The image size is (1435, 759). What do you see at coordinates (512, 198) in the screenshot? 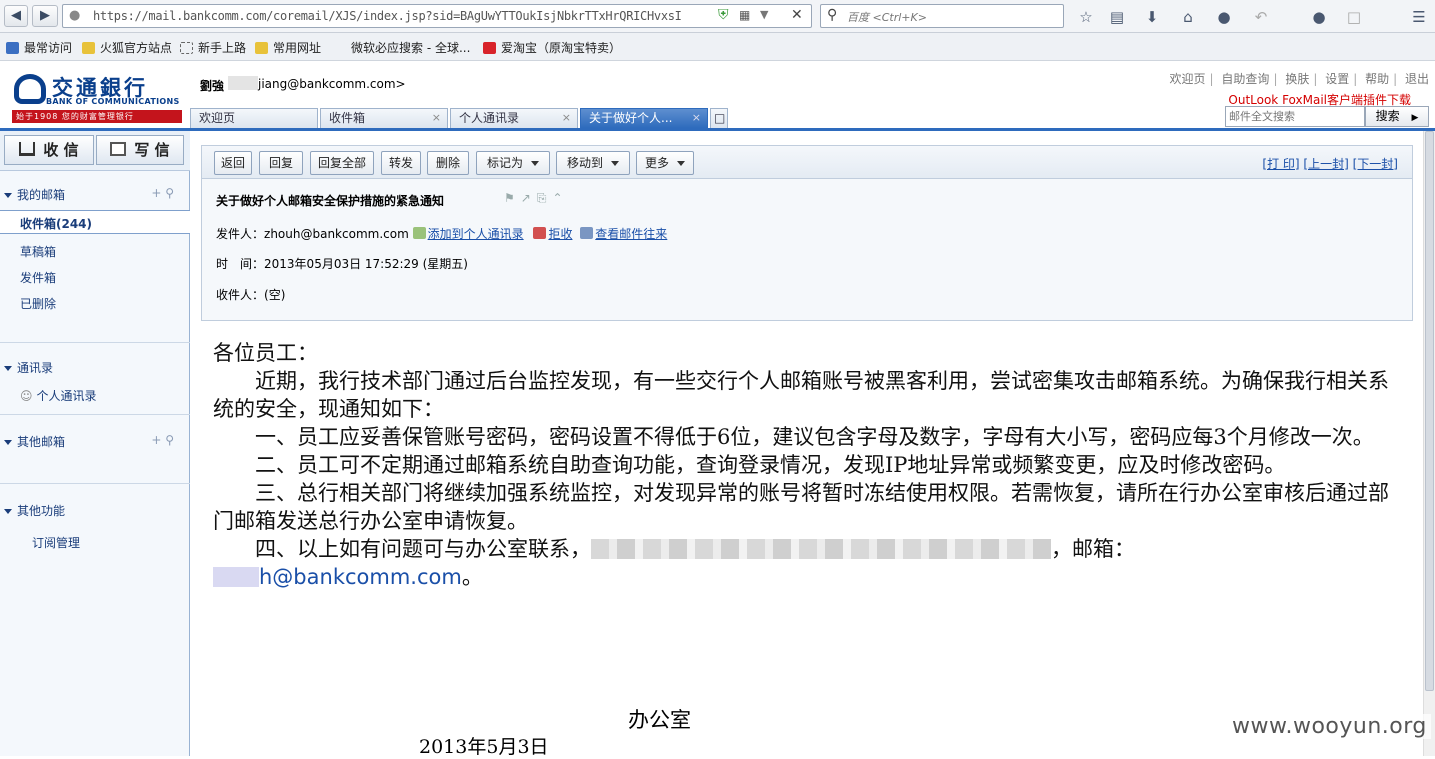
I see `flag-icon: ⚑` at bounding box center [512, 198].